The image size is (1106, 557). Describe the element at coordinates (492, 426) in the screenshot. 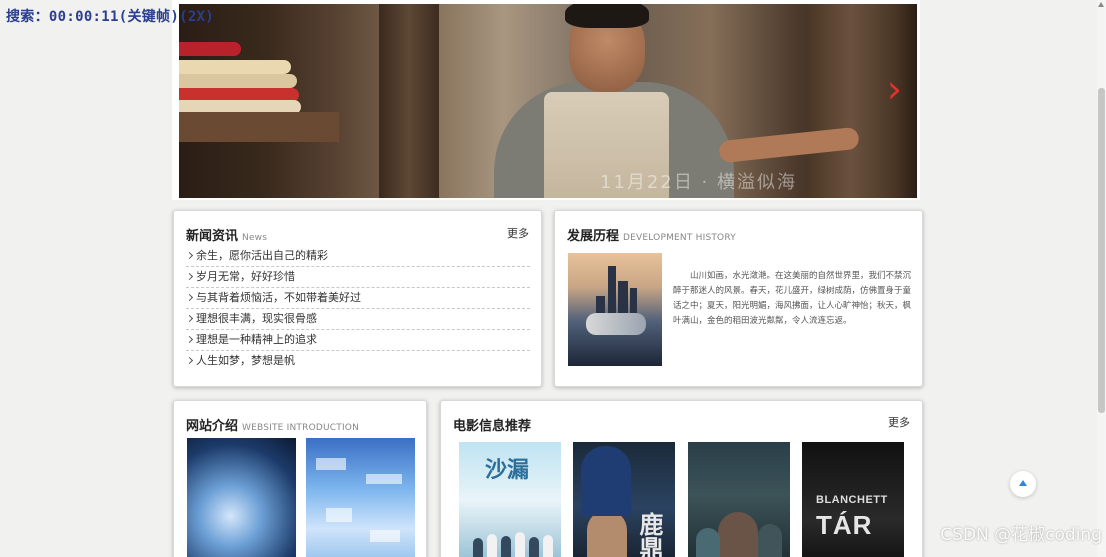

I see `movies-title: 电影信息推荐` at that location.